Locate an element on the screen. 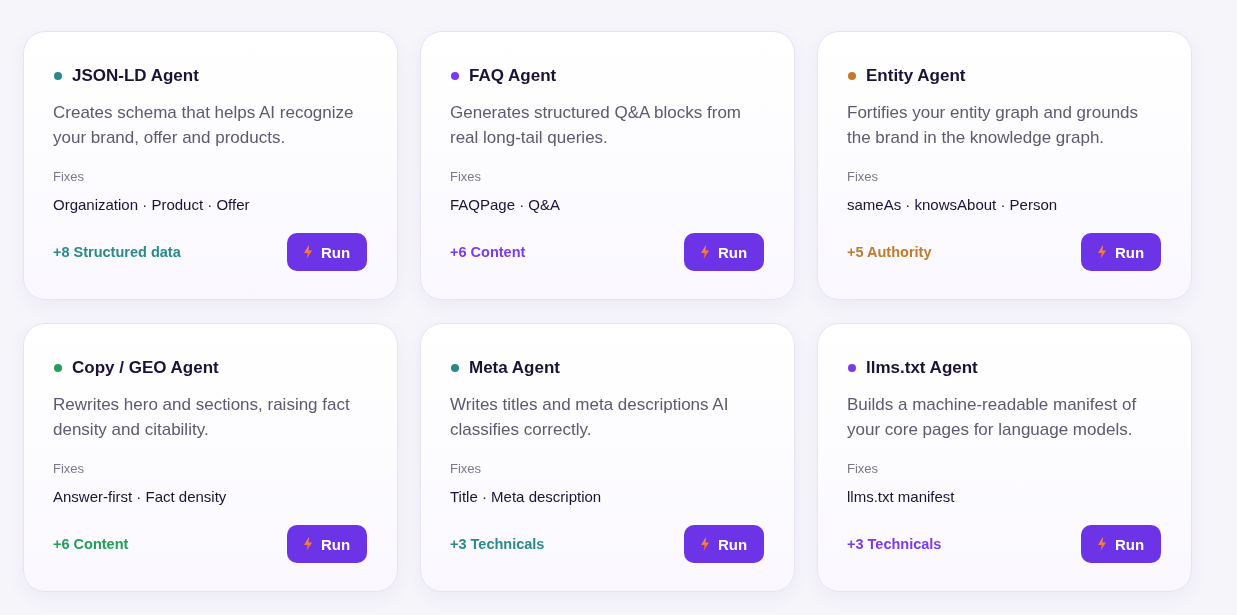  agent-title: llms.txt Agent is located at coordinates (922, 368).